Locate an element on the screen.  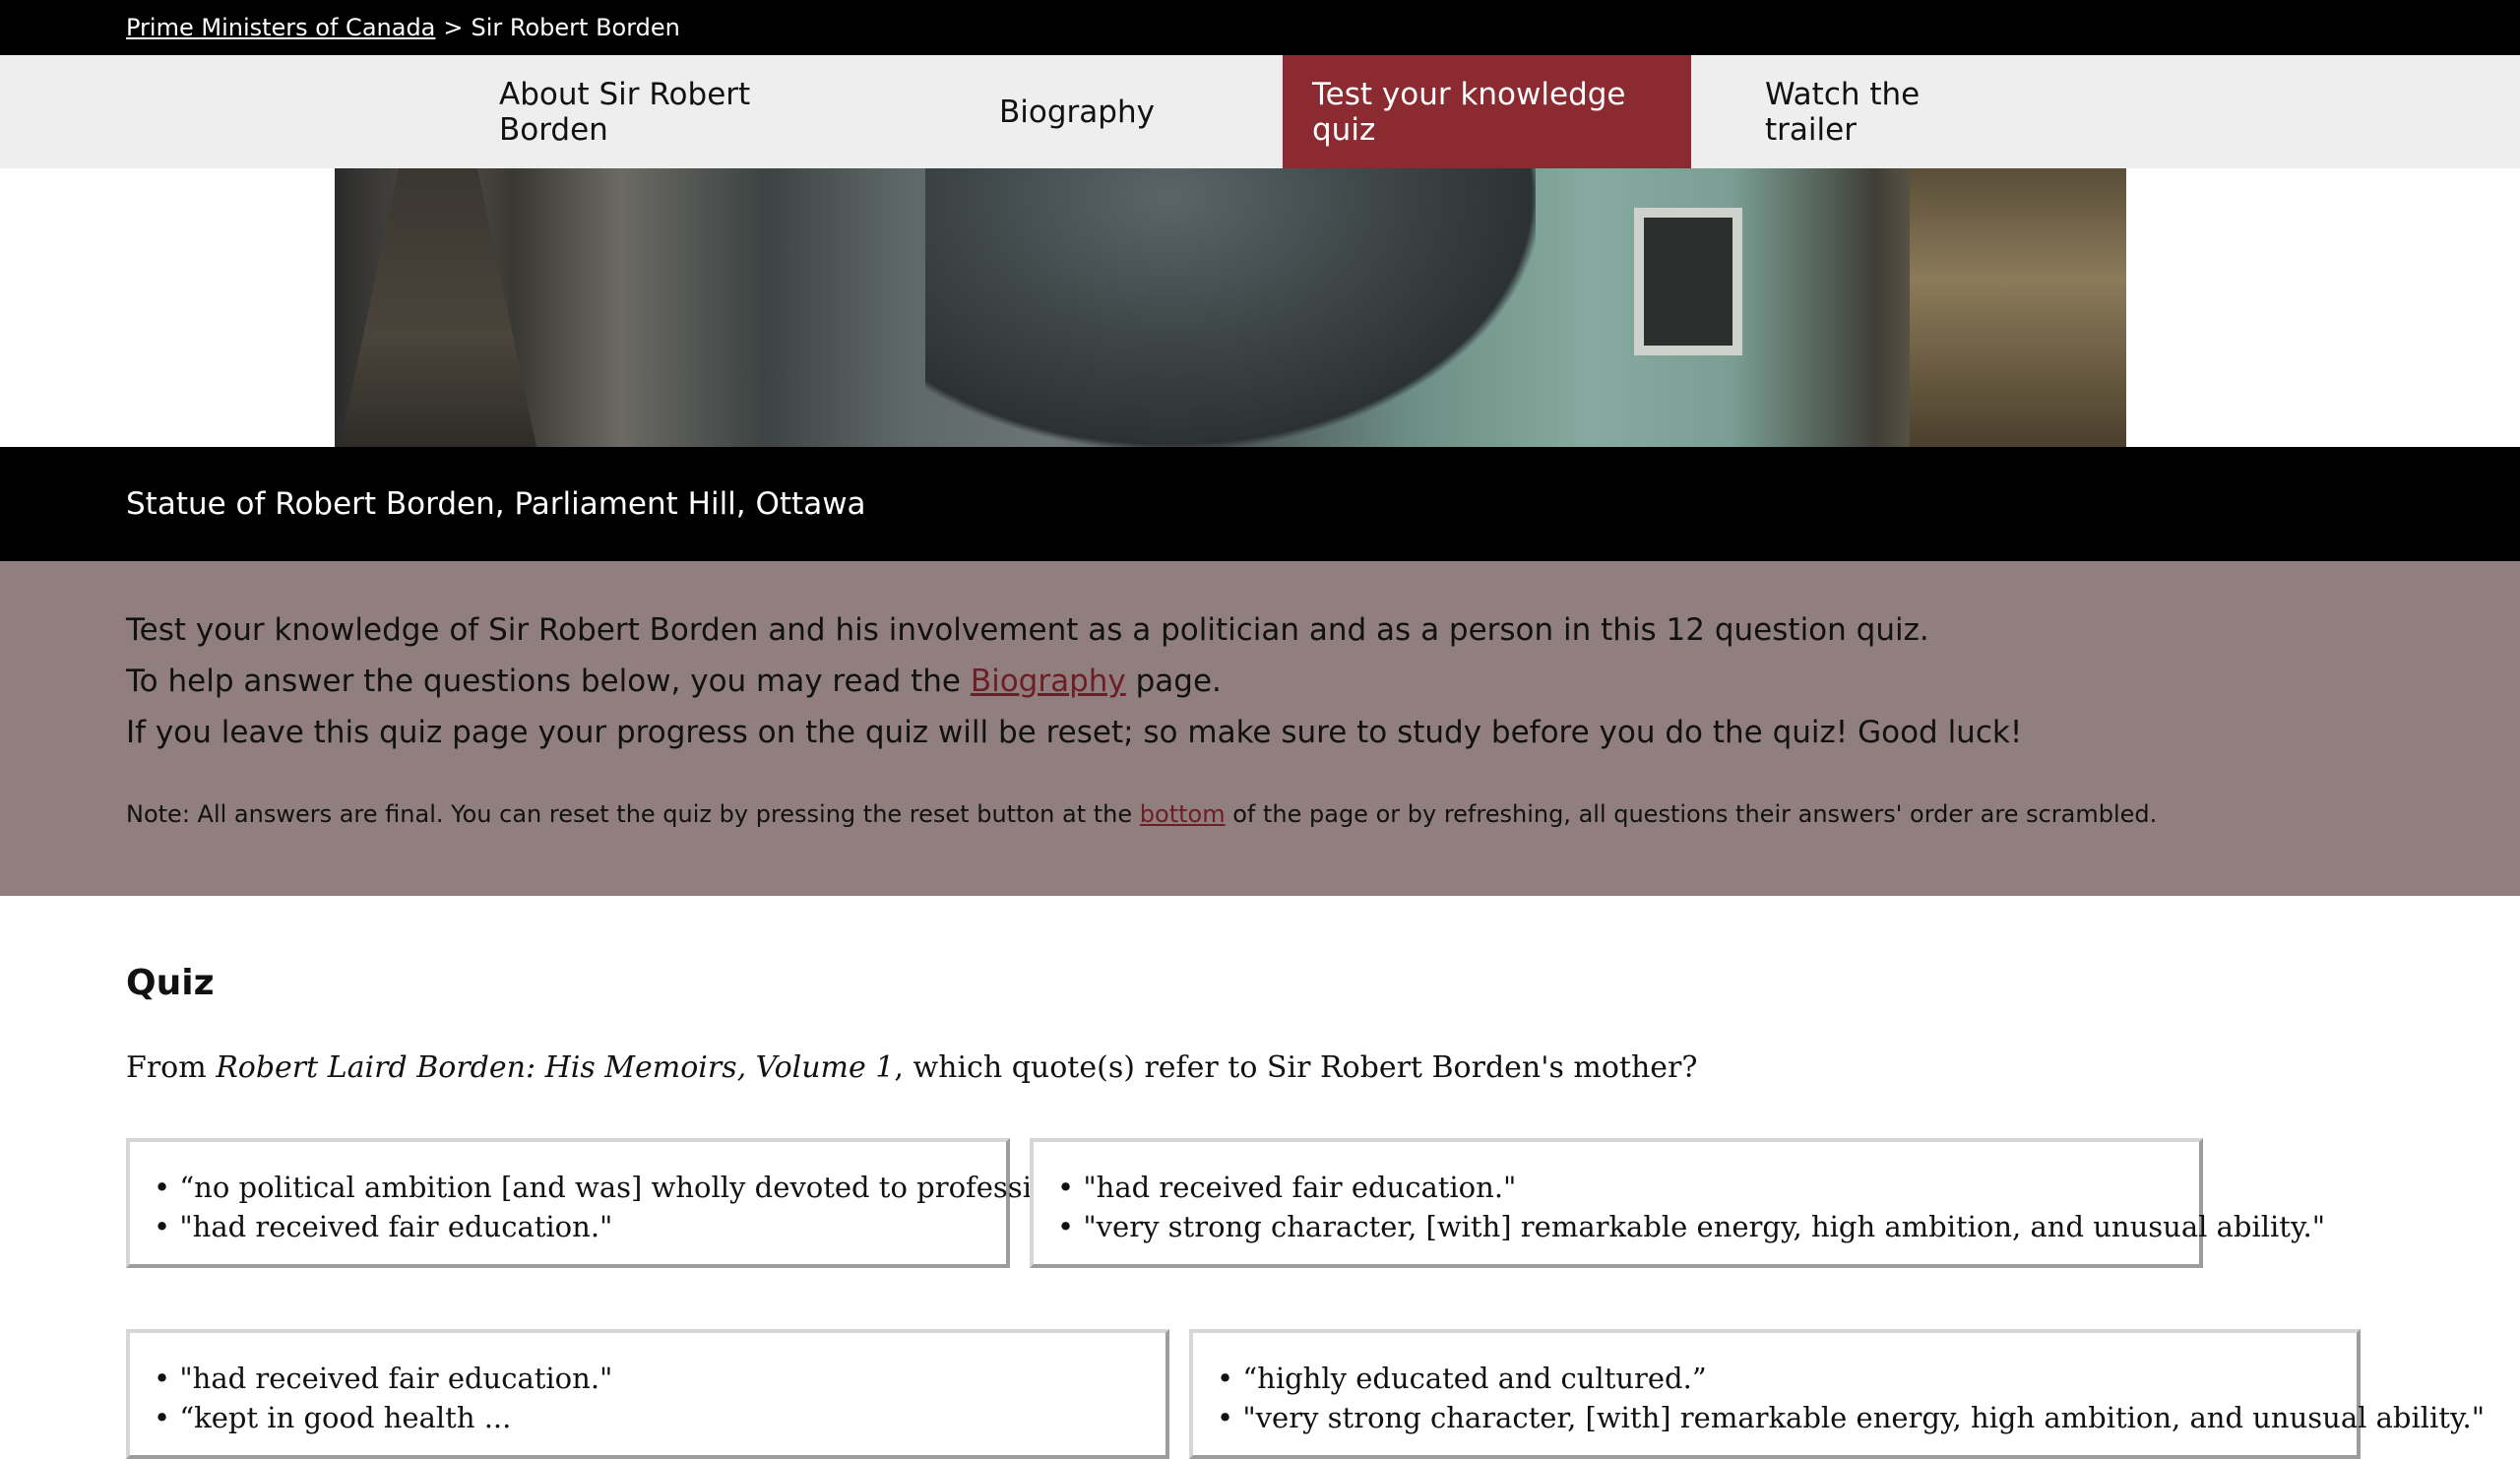
quiz-heading: Quiz is located at coordinates (170, 983).